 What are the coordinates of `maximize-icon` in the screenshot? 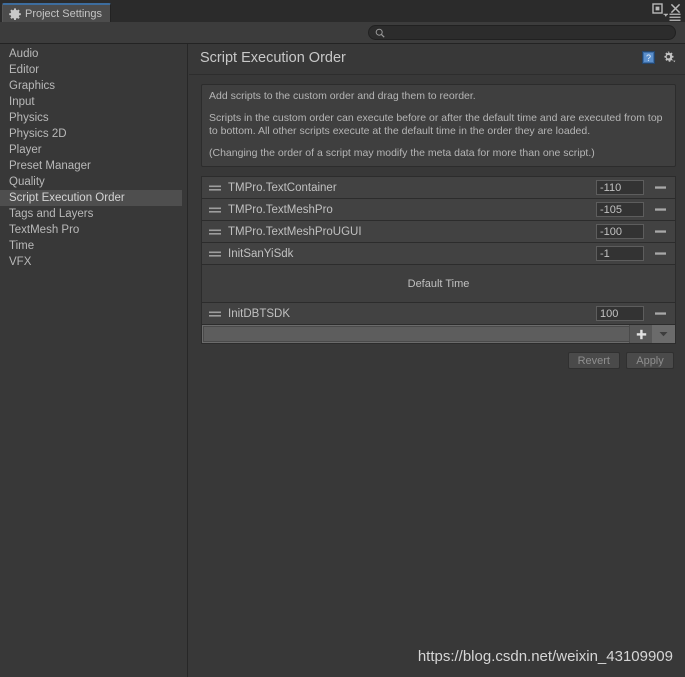 It's located at (657, 8).